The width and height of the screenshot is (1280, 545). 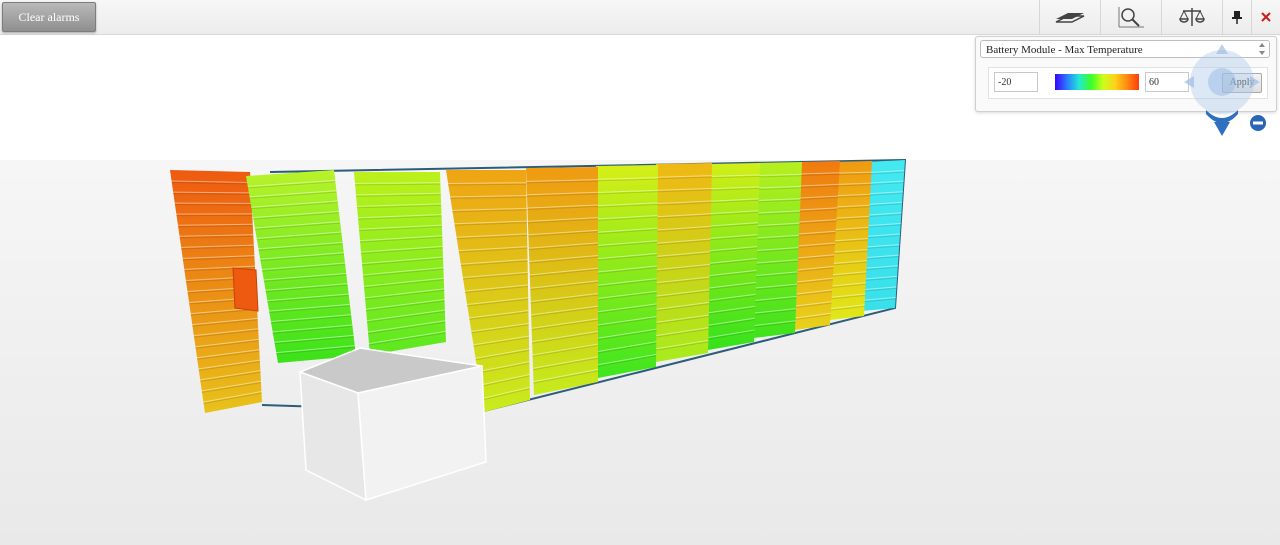 I want to click on pan-up-icon, so click(x=1222, y=49).